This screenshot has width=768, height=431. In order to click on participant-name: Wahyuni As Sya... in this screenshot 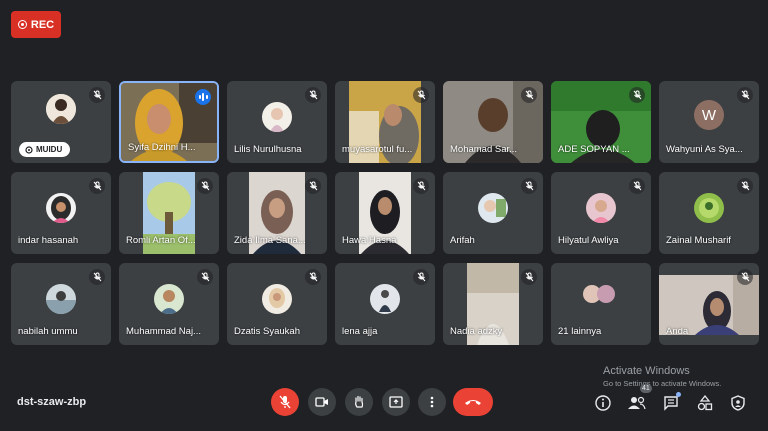, I will do `click(704, 149)`.